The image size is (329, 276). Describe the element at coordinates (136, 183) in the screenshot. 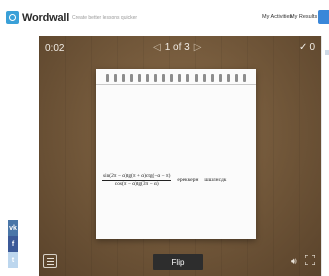

I see `formula-denominator: cos(π − α)tg(3π − α)` at that location.